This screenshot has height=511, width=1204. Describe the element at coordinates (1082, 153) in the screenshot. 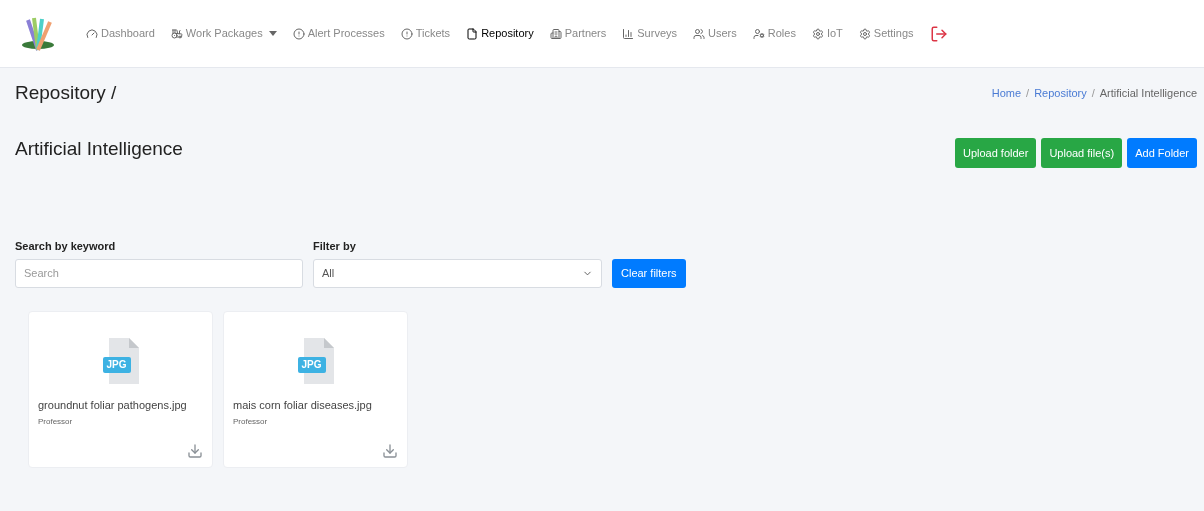

I see `action-button: Upload file(s)` at that location.